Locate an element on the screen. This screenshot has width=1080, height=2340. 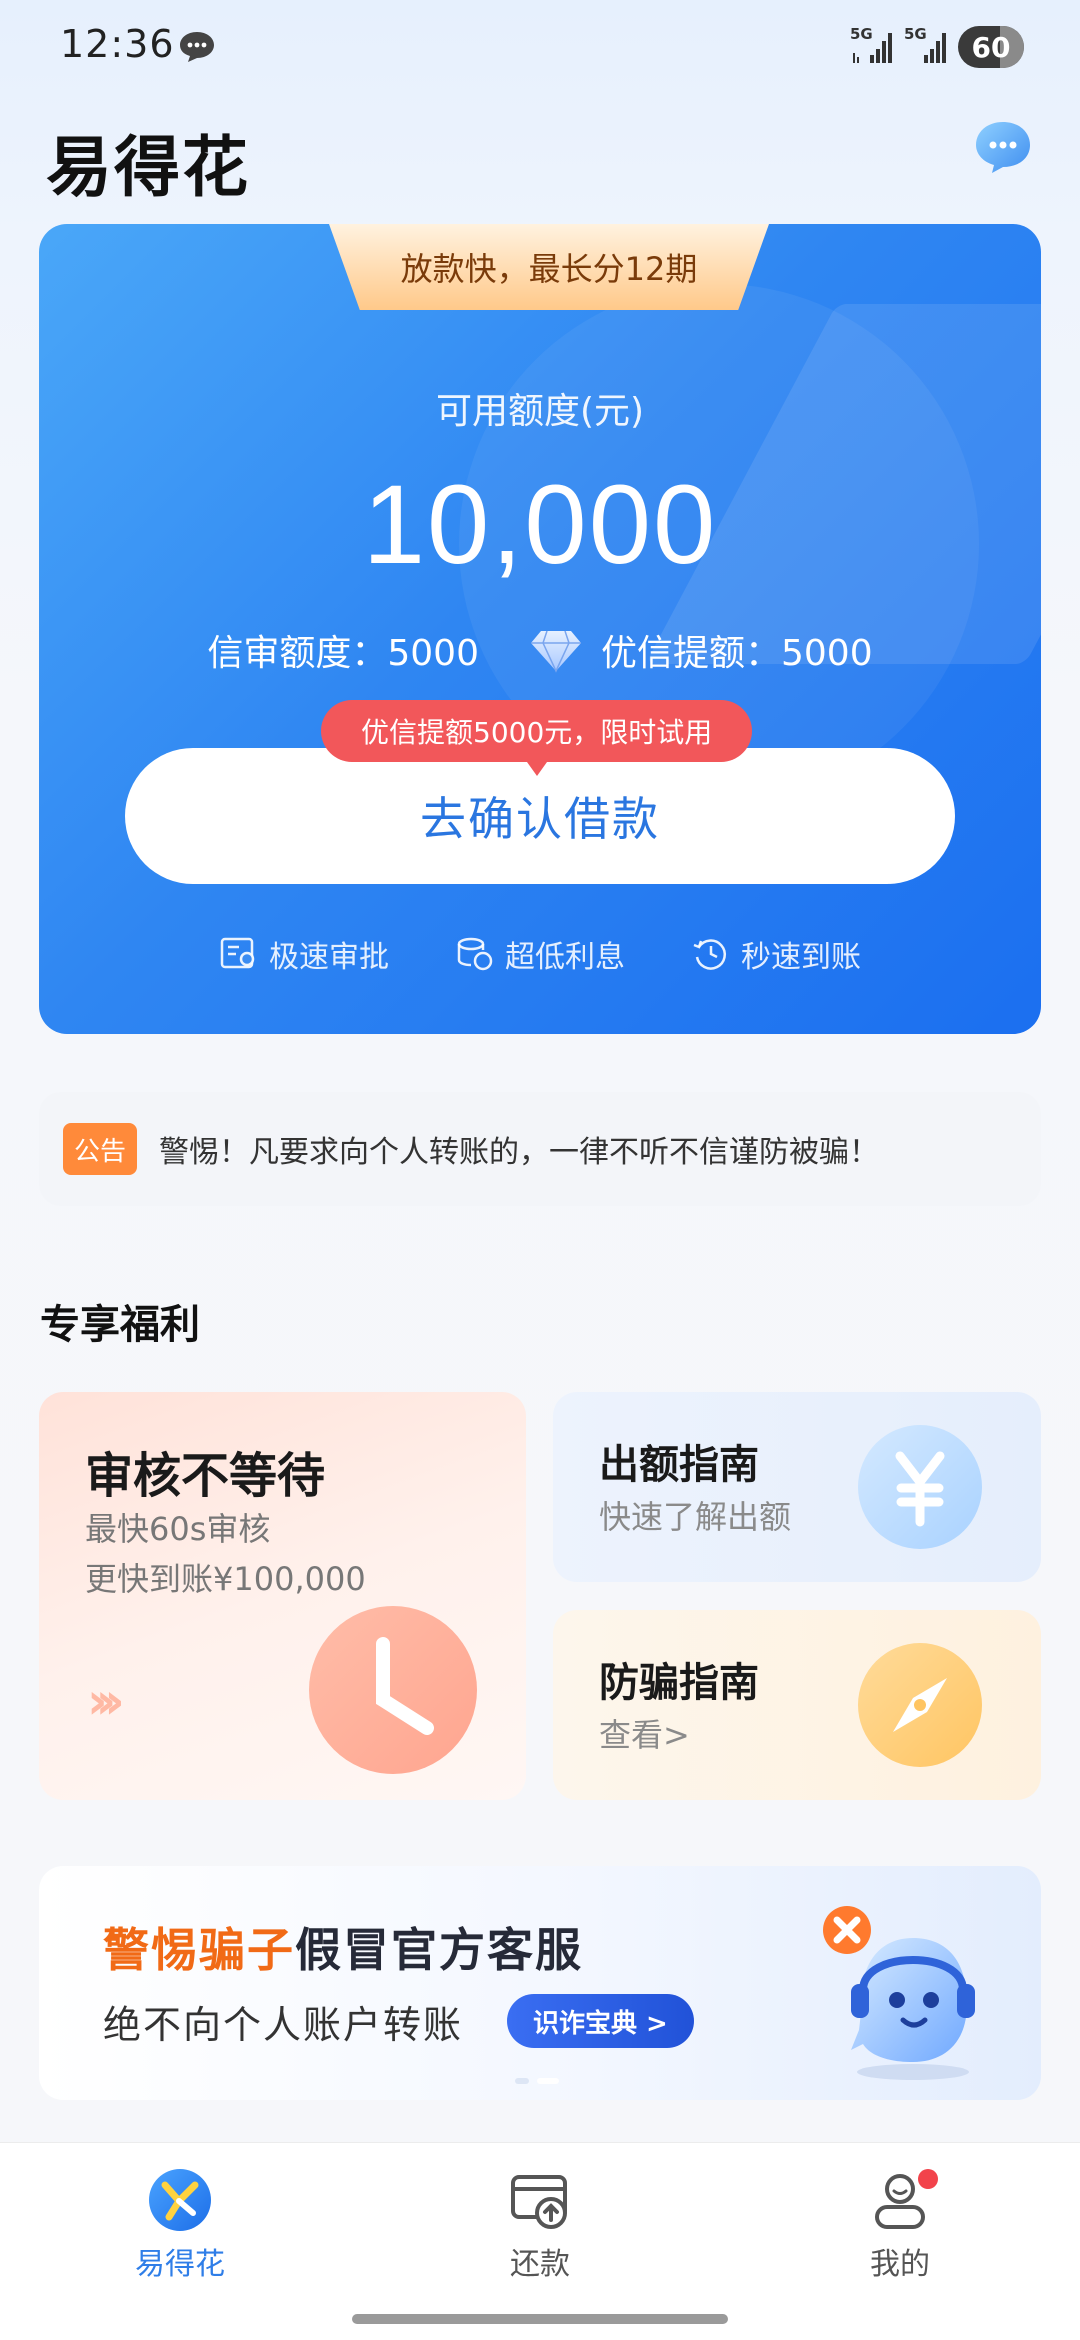
section-title: 专享福利 is located at coordinates (120, 1325).